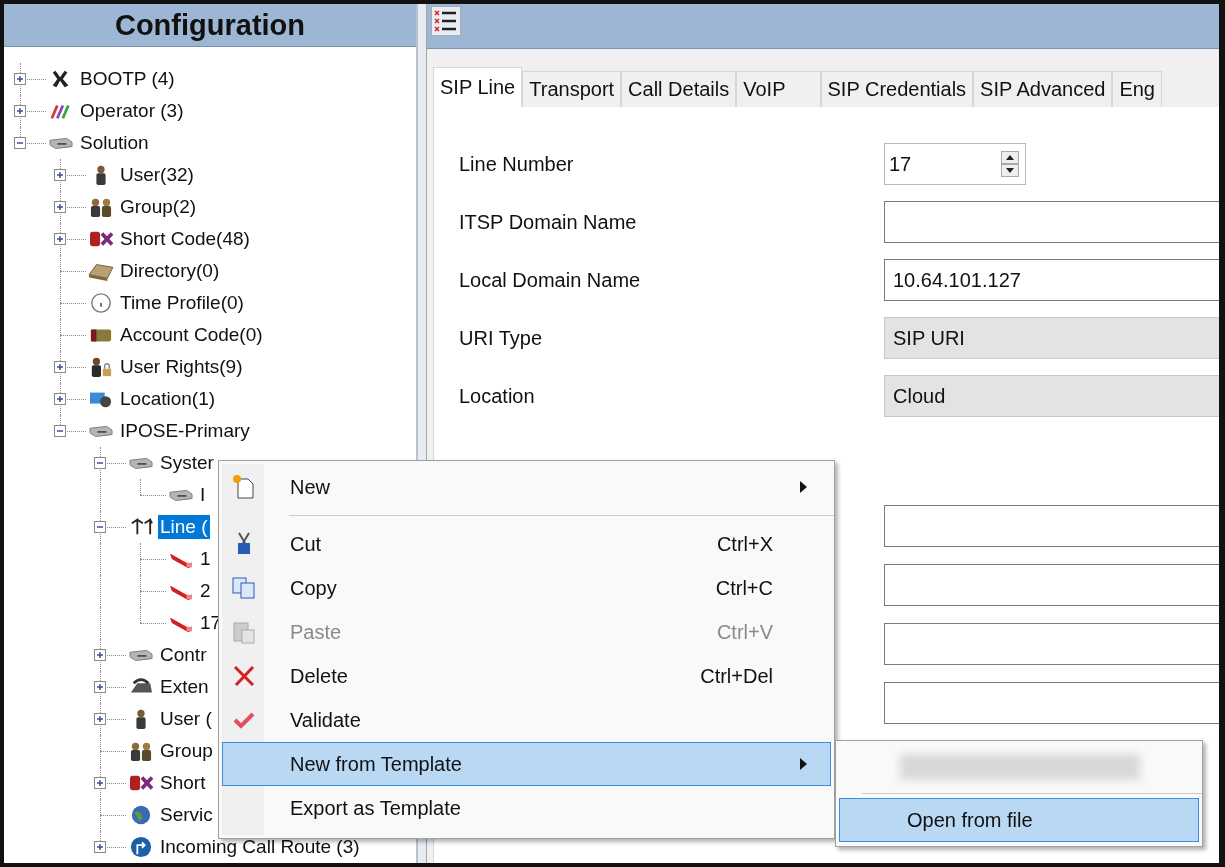 The width and height of the screenshot is (1225, 867). What do you see at coordinates (185, 239) in the screenshot?
I see `tree-item: Short Code(48)` at bounding box center [185, 239].